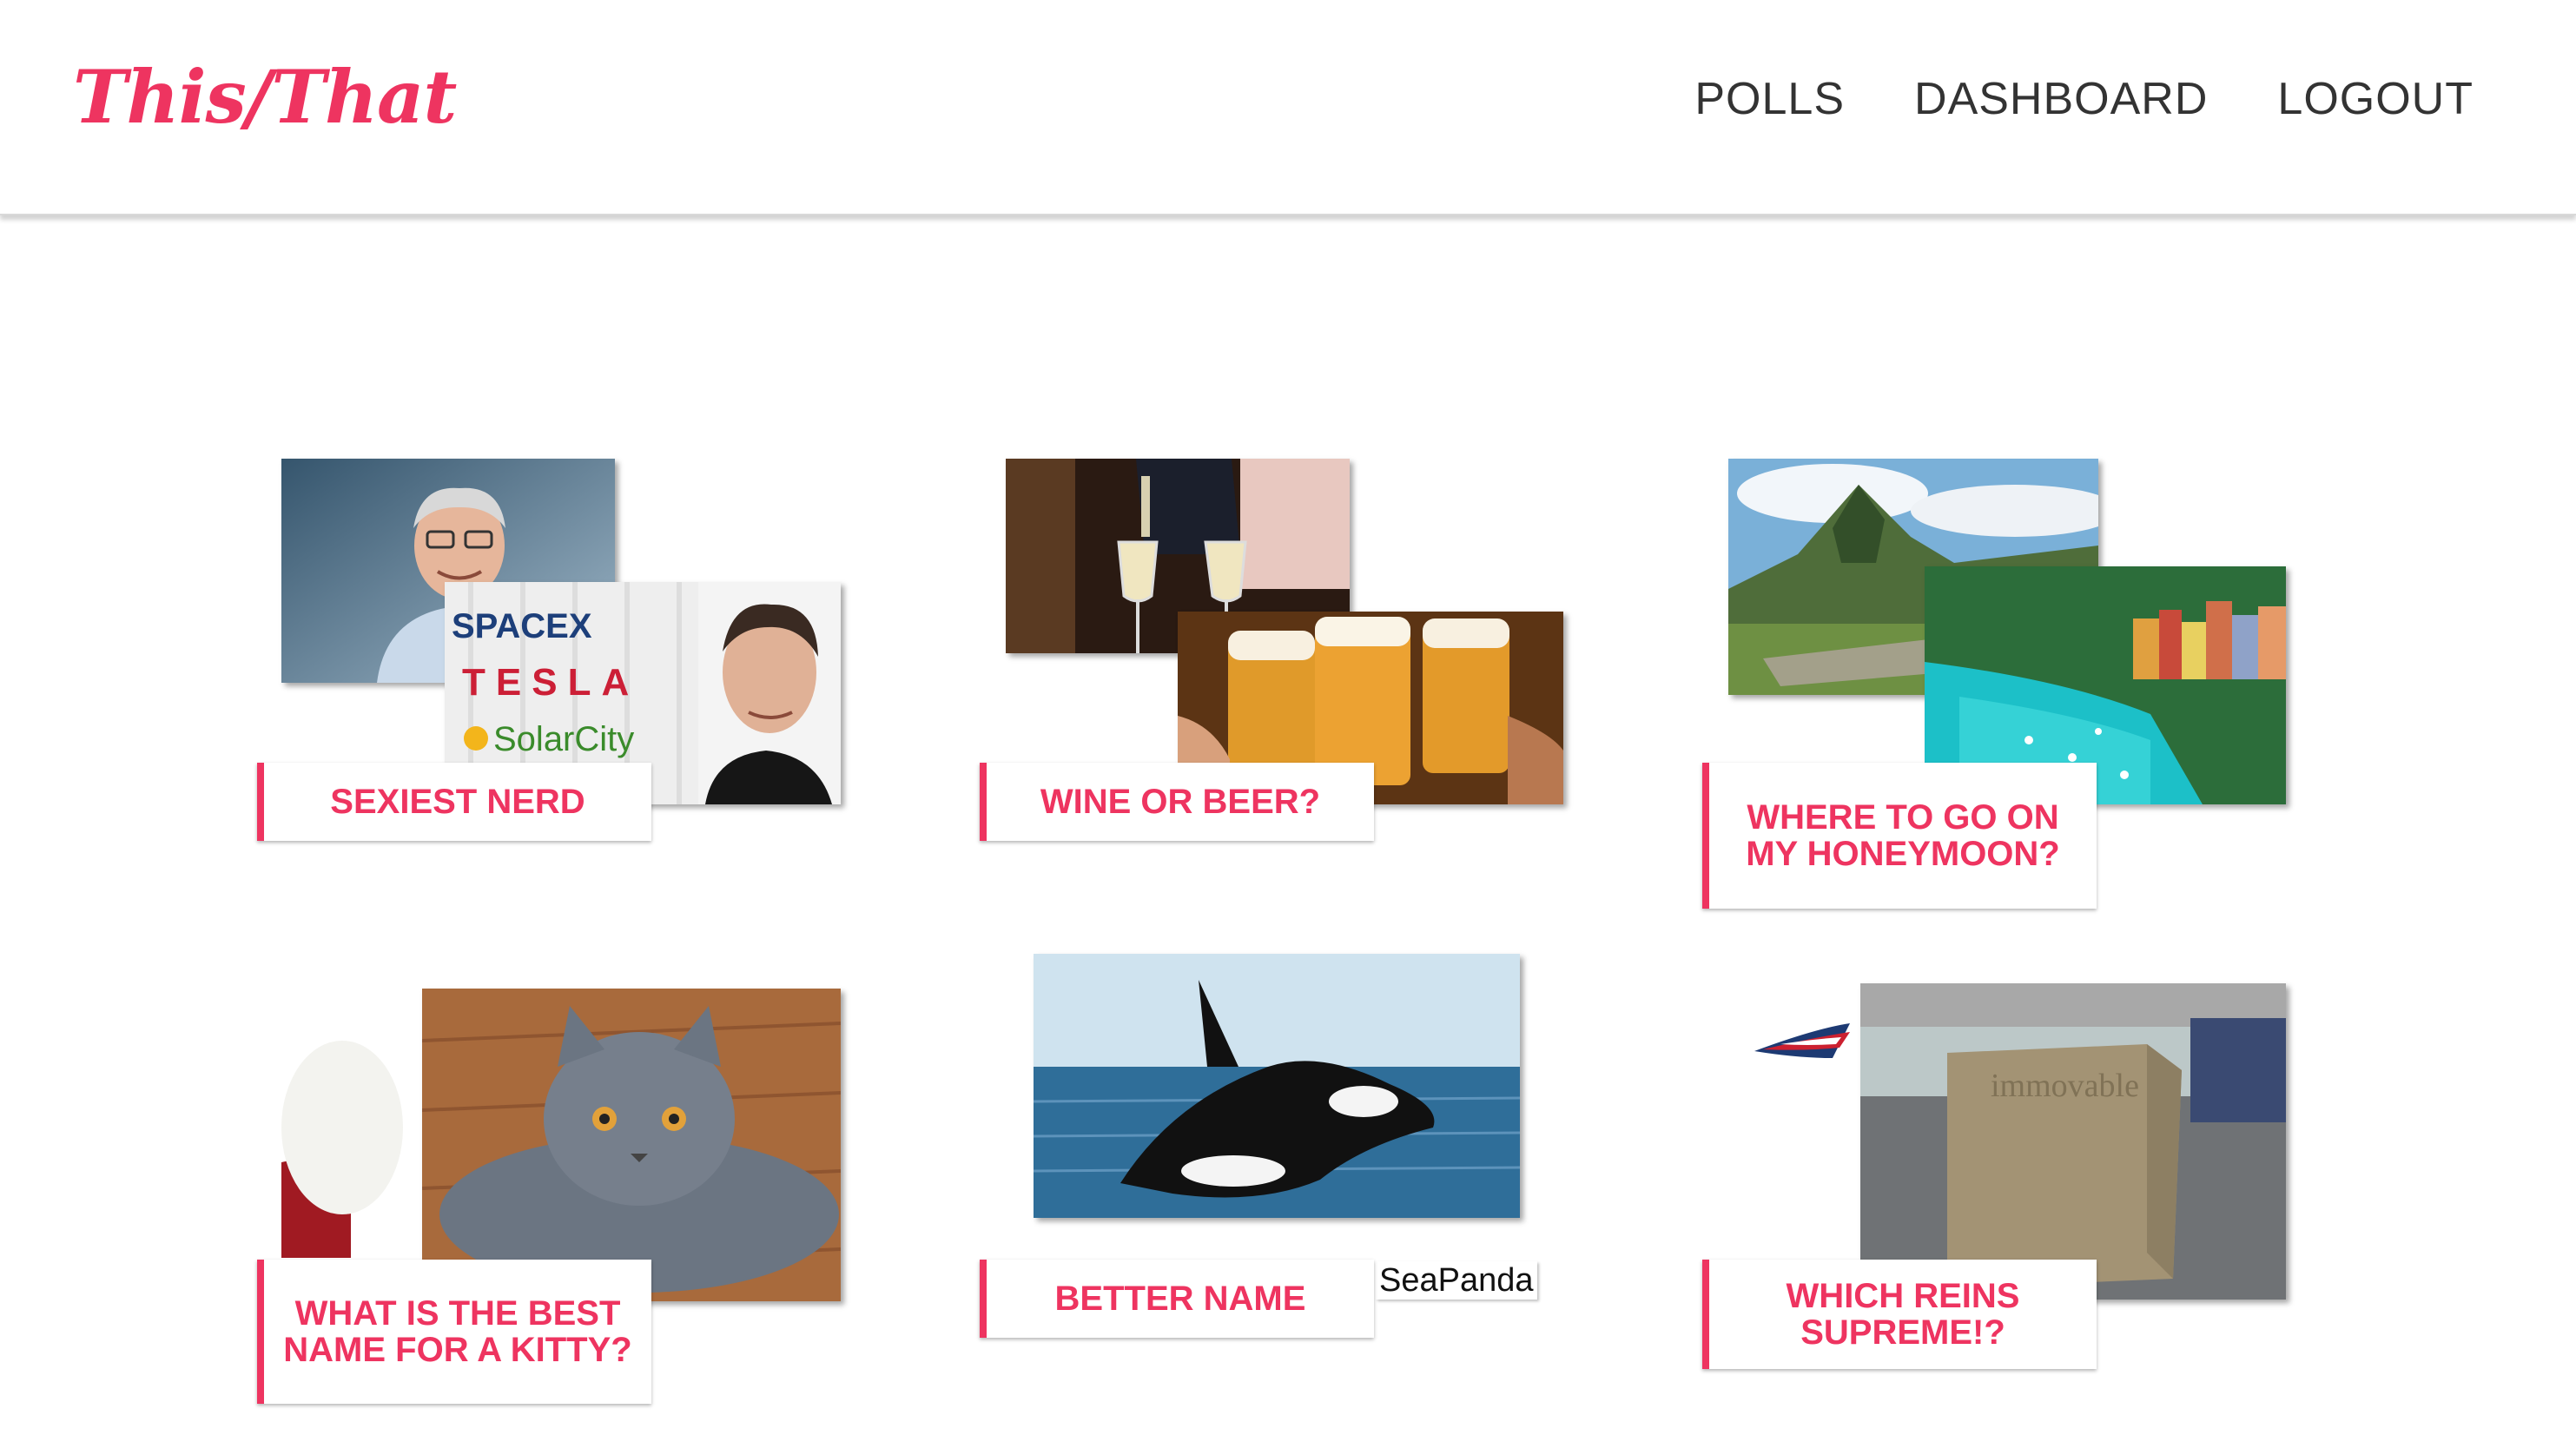  What do you see at coordinates (1899, 836) in the screenshot?
I see `poll-title-label: WHERE TO GO ON MY HONEYMOON?` at bounding box center [1899, 836].